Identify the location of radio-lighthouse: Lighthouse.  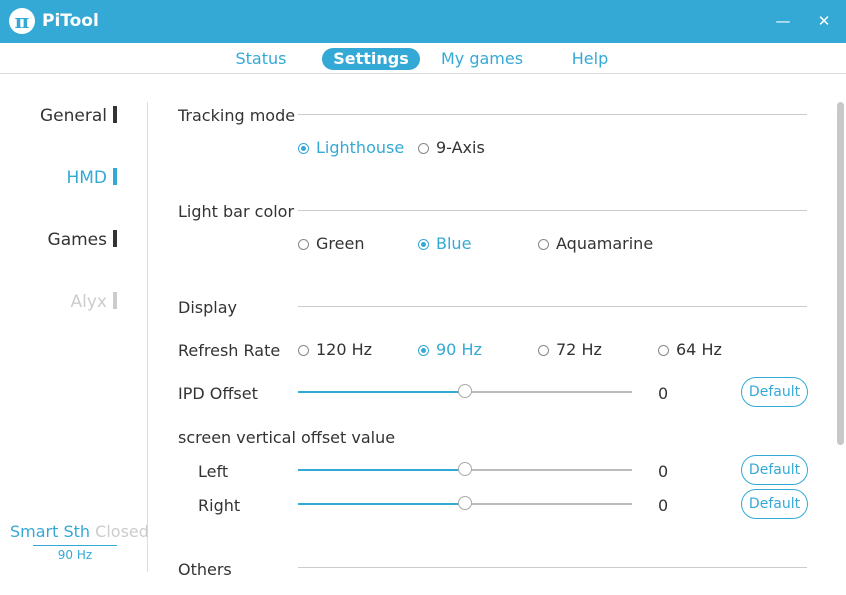
(351, 147).